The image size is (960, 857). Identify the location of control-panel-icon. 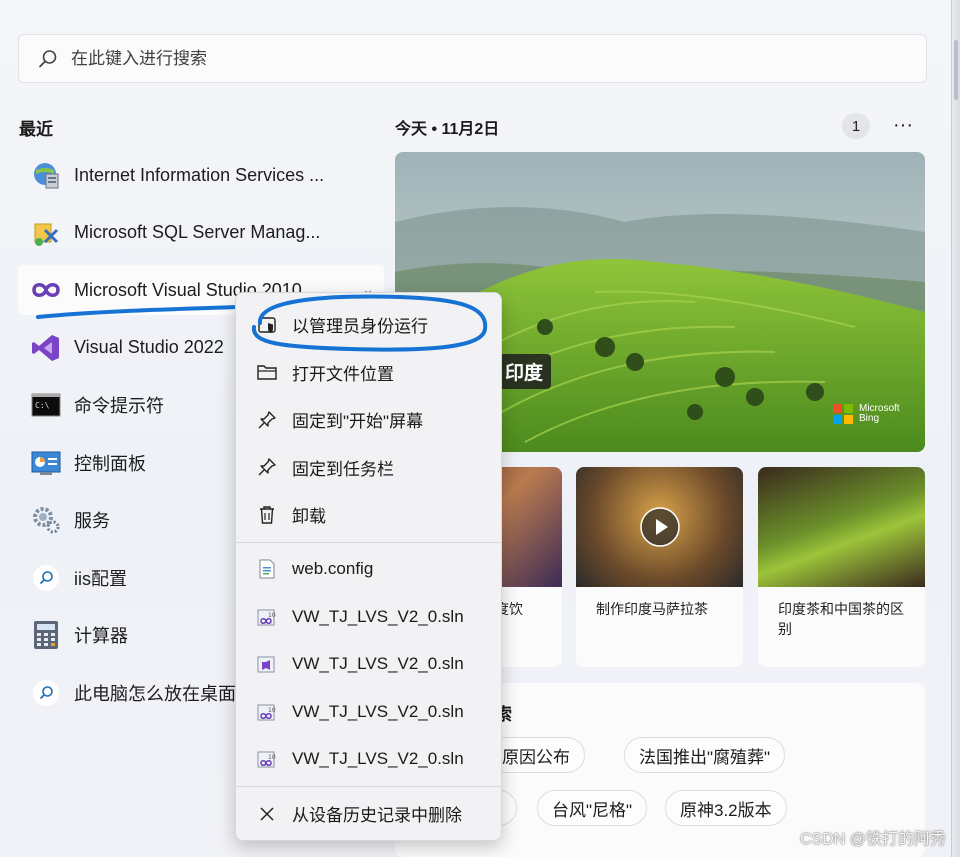
(46, 463).